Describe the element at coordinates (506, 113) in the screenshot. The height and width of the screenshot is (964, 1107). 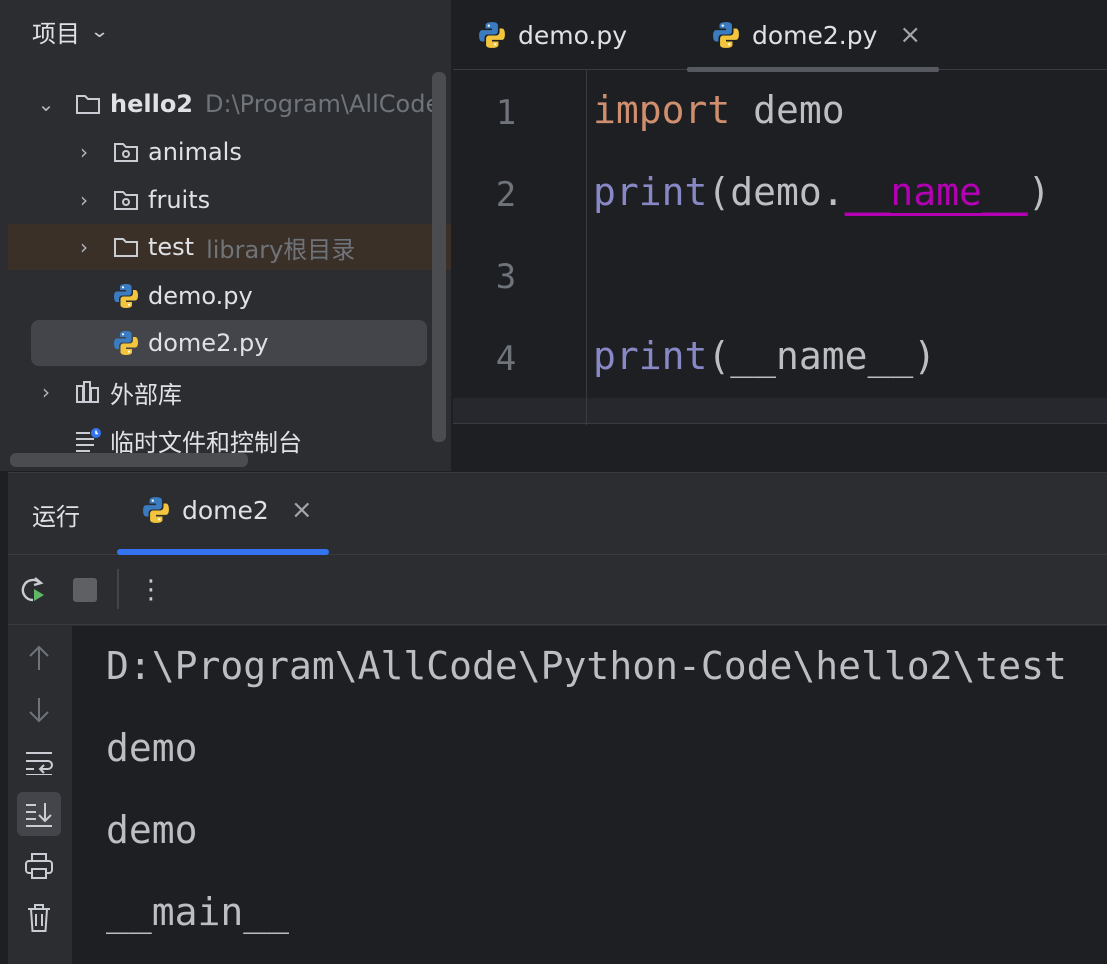
I see `line-number: 1` at that location.